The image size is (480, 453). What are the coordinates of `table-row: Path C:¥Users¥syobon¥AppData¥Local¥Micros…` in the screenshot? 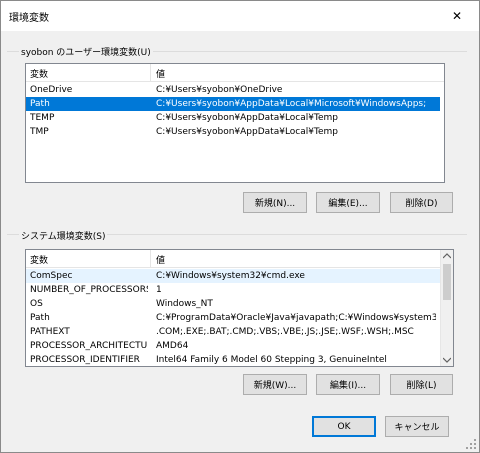 It's located at (233, 104).